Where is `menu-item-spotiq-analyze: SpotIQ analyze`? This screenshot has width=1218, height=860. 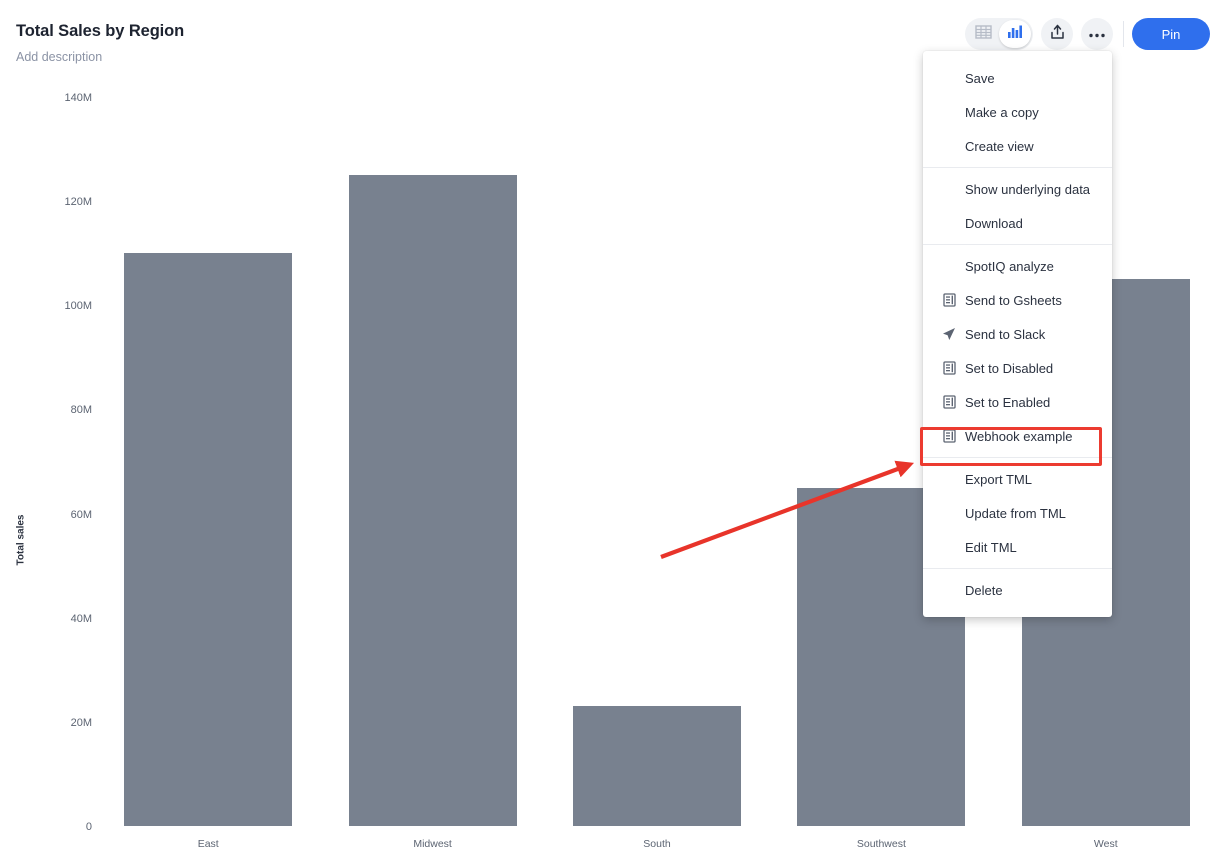 menu-item-spotiq-analyze: SpotIQ analyze is located at coordinates (1017, 266).